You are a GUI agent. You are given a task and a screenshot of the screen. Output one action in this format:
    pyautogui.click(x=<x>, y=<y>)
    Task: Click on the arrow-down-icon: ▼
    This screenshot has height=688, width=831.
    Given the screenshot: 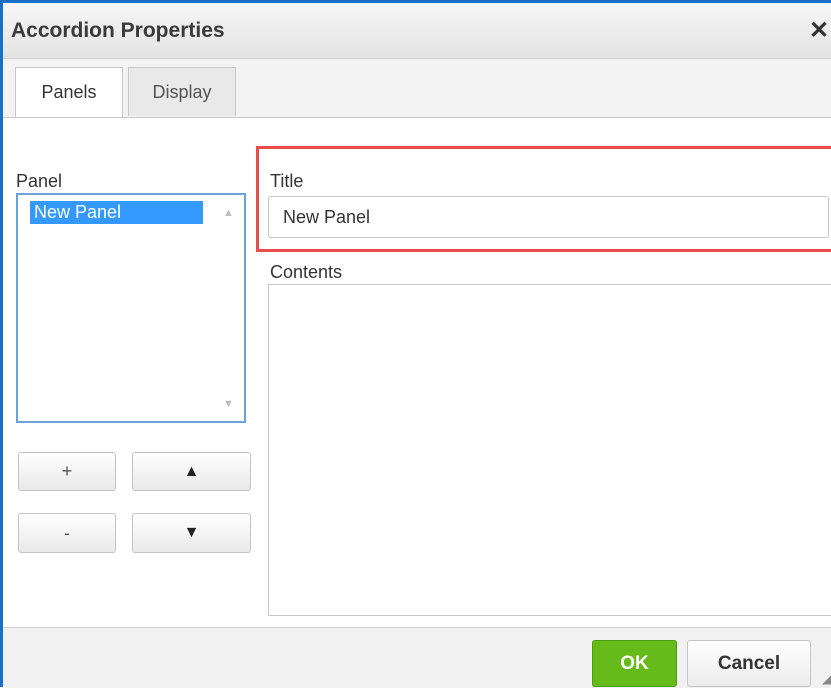 What is the action you would take?
    pyautogui.click(x=191, y=532)
    